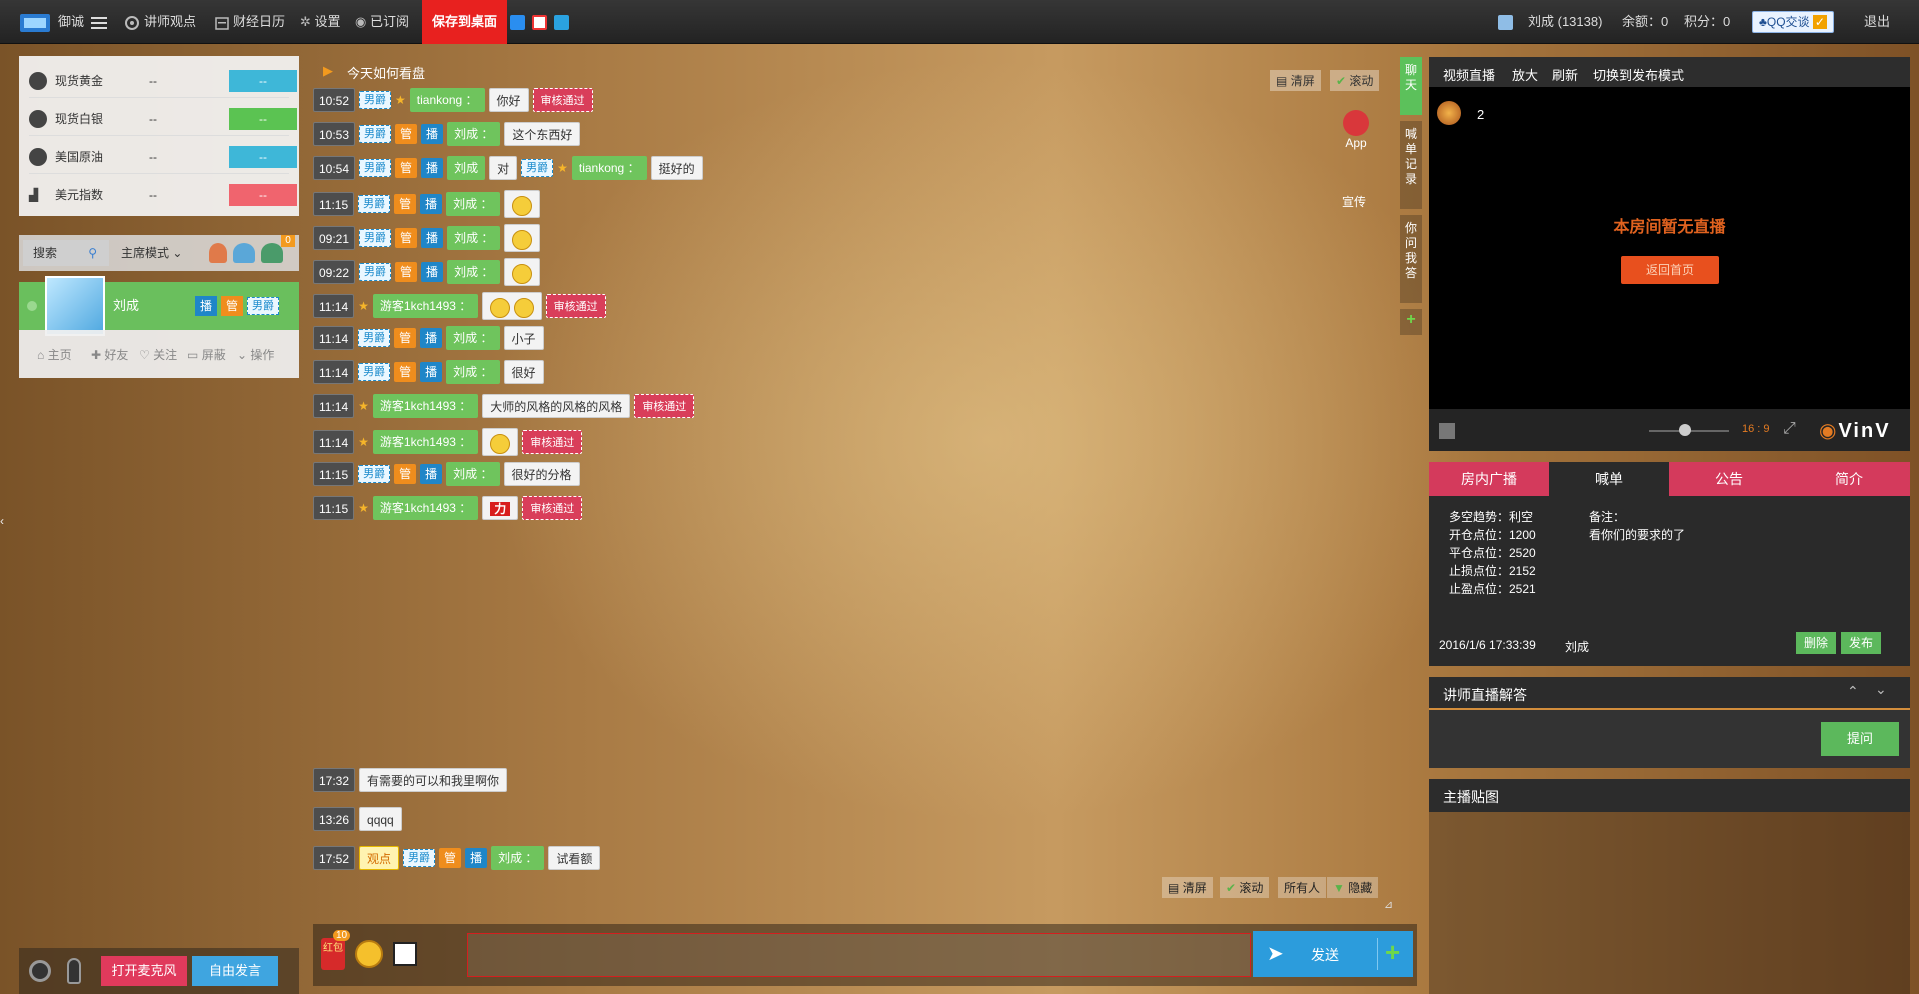  What do you see at coordinates (1411, 322) in the screenshot?
I see `add-tab-icon: +` at bounding box center [1411, 322].